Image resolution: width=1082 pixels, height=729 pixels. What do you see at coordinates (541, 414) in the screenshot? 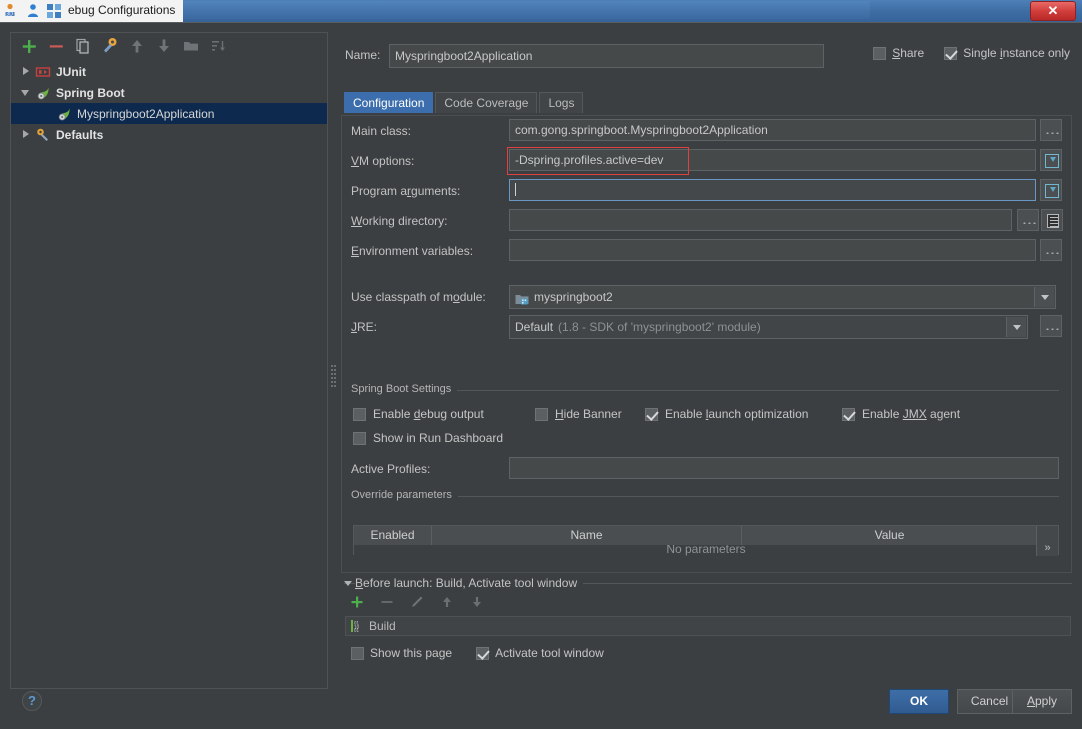
I see `hide-banner-checkbox` at bounding box center [541, 414].